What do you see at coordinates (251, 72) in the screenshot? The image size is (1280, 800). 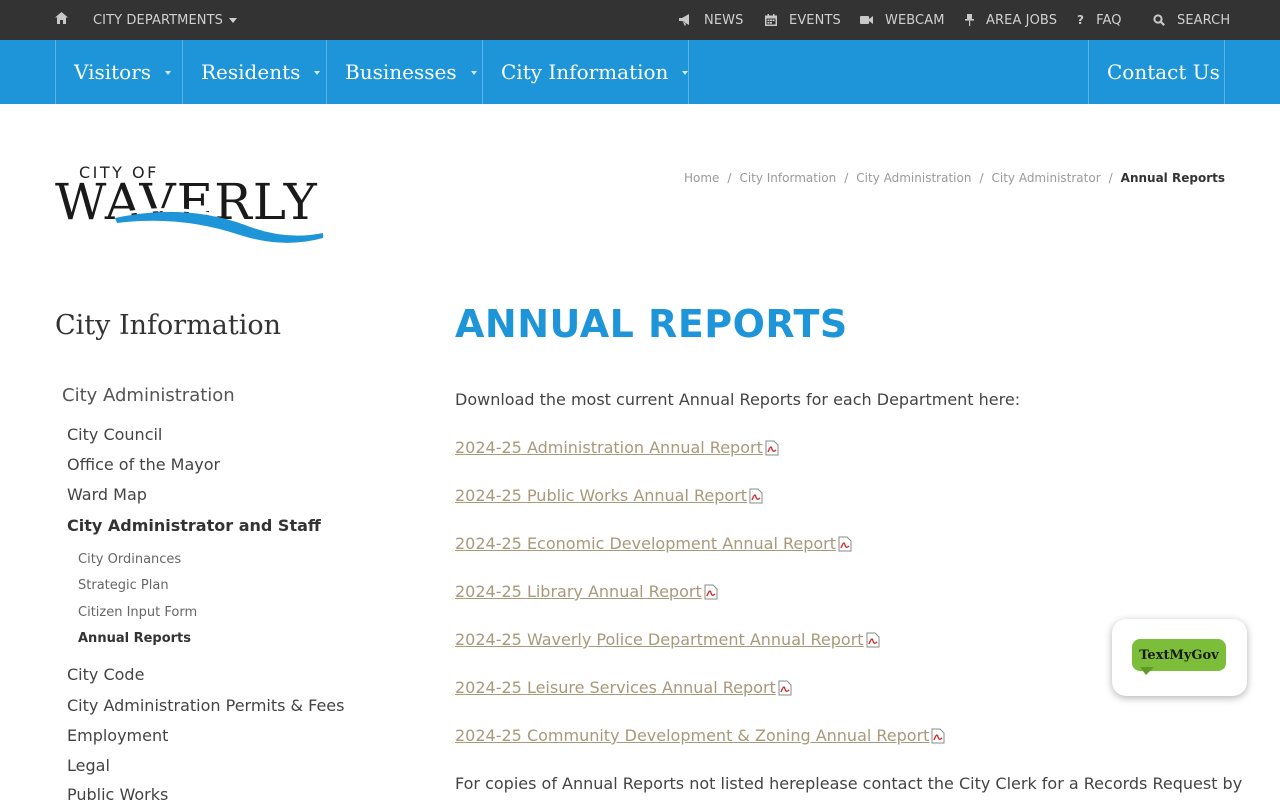 I see `nav-label: Residents` at bounding box center [251, 72].